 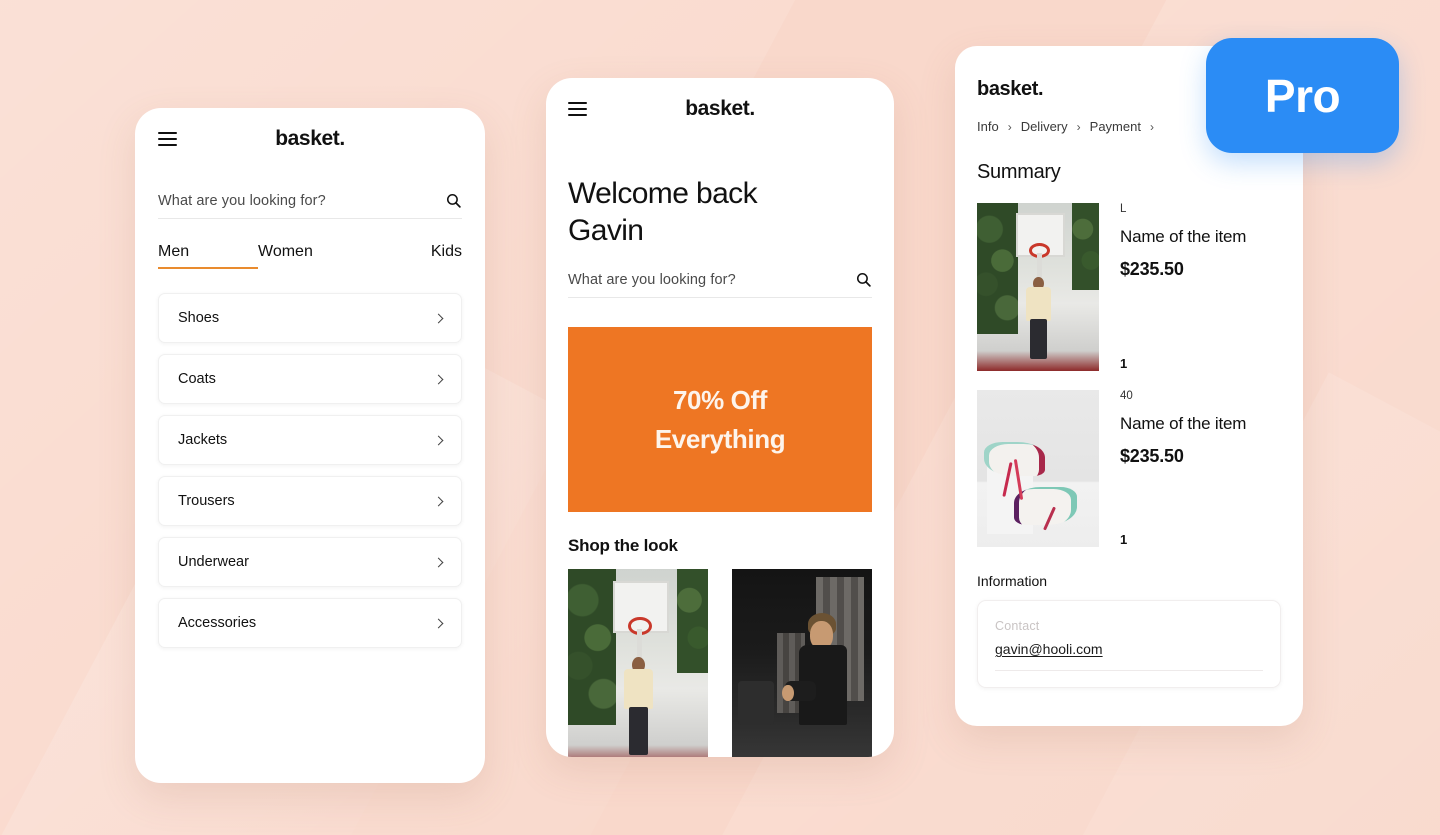 I want to click on category-item-trousers: Trousers, so click(x=310, y=501).